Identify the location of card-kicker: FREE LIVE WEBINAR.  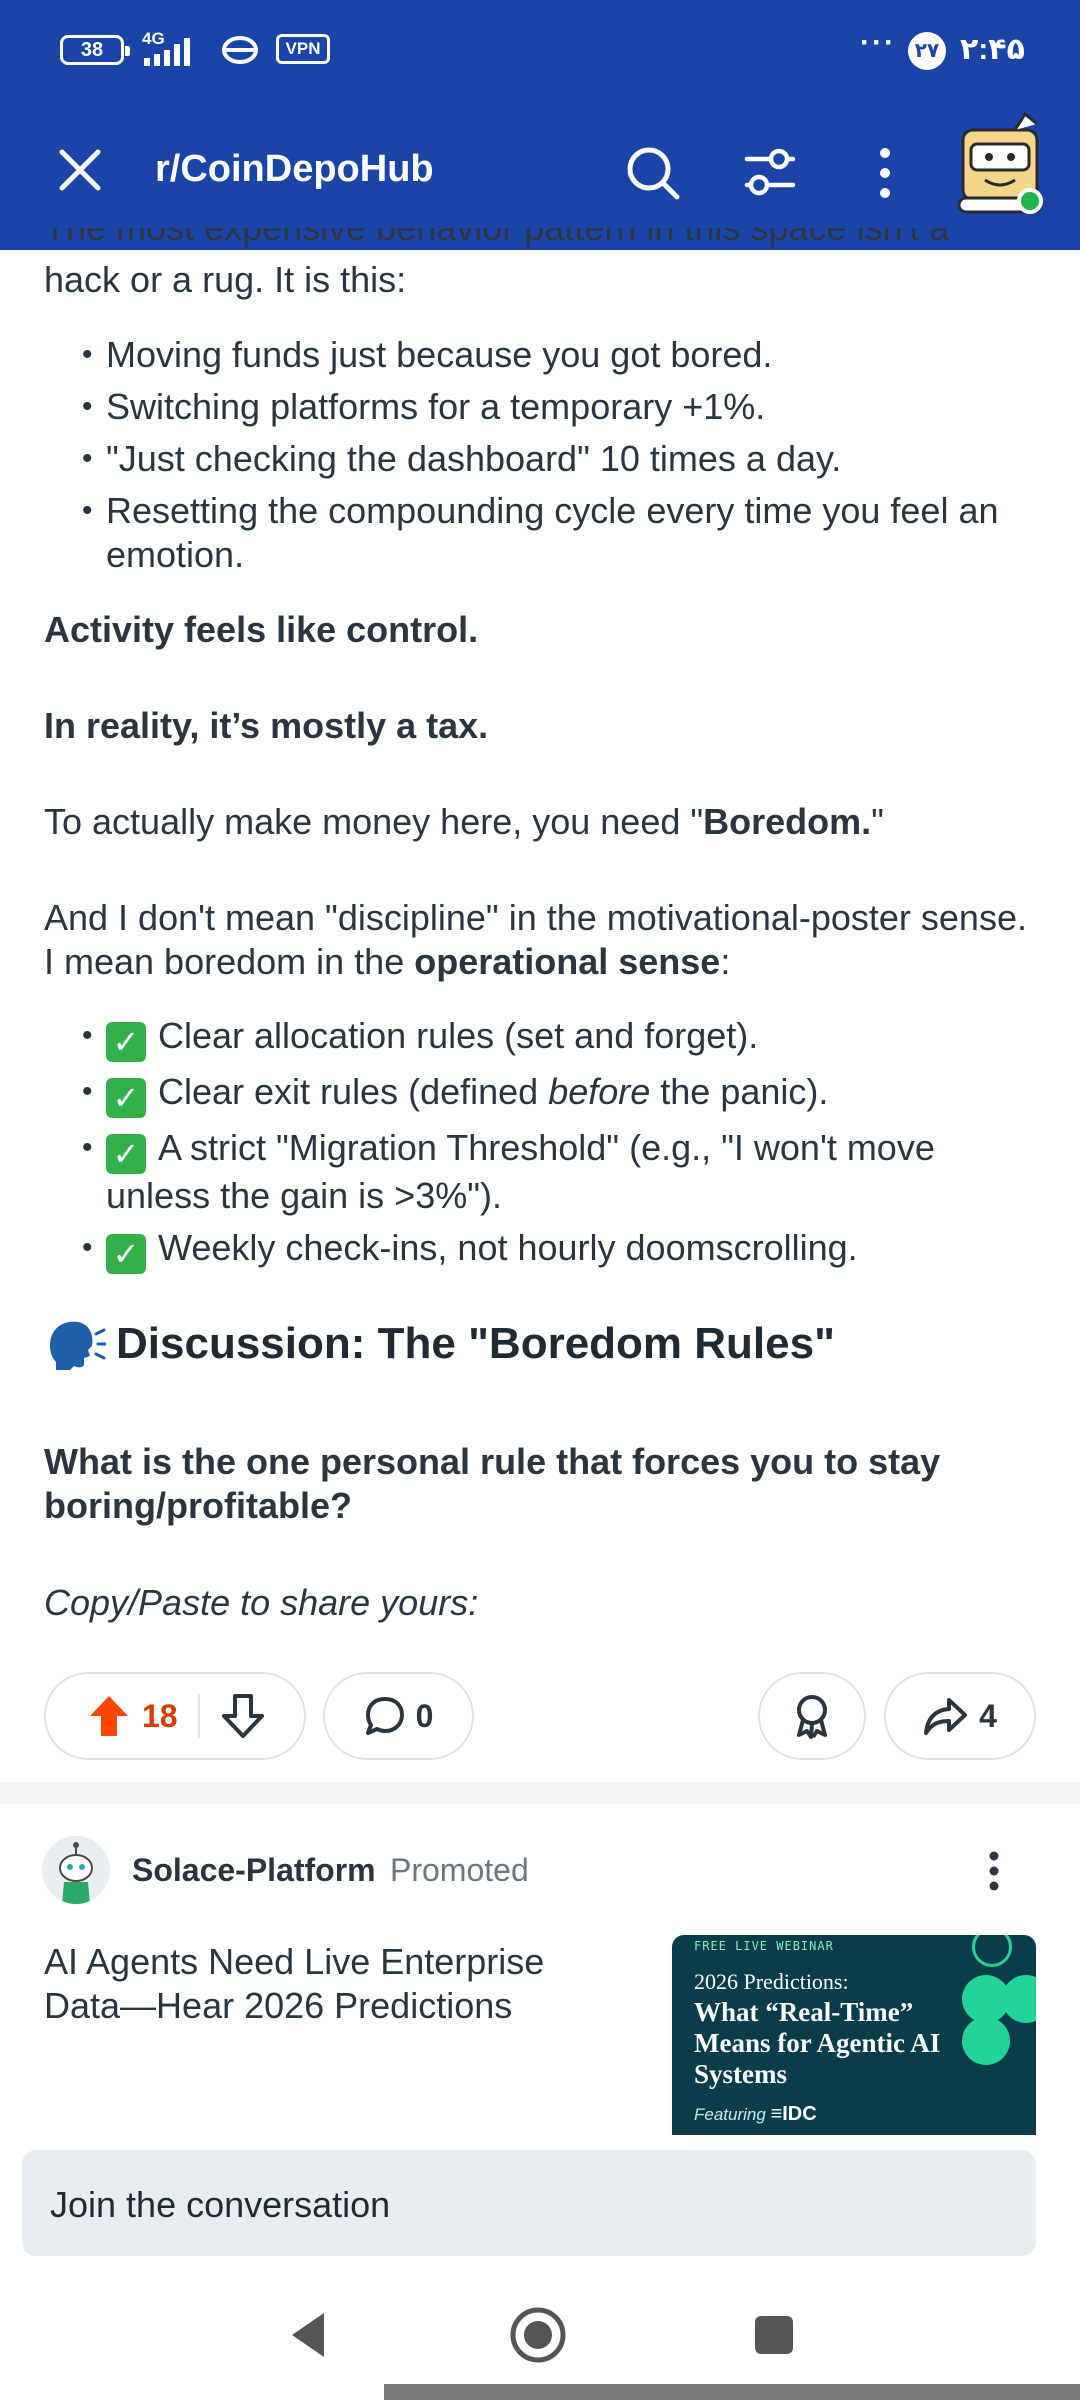
(764, 1946).